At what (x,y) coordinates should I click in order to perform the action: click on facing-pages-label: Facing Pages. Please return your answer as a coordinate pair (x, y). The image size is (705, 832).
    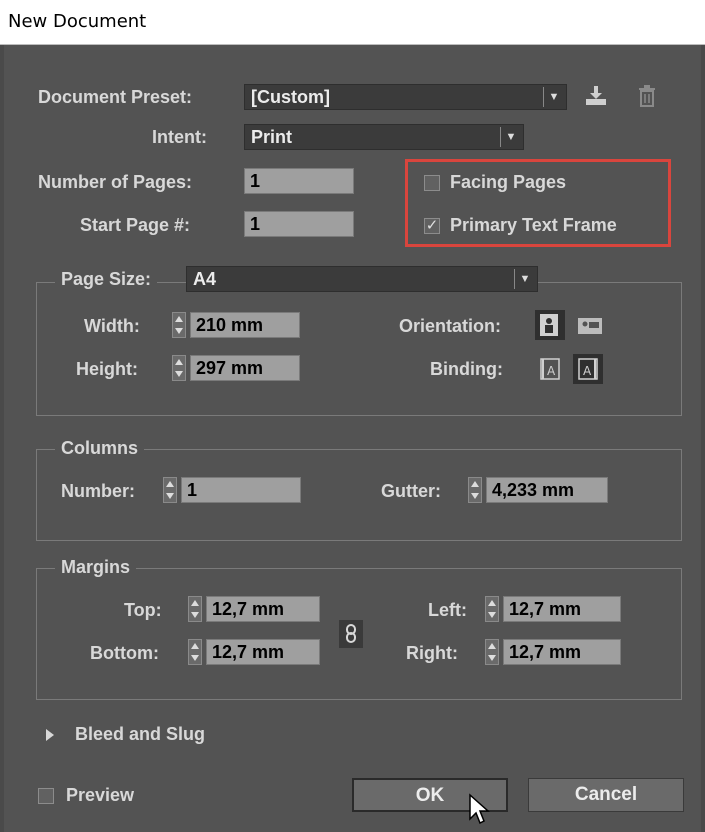
    Looking at the image, I should click on (508, 182).